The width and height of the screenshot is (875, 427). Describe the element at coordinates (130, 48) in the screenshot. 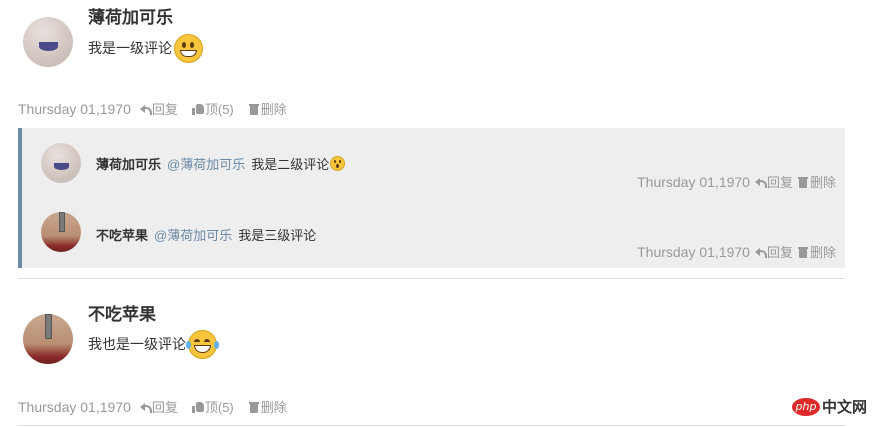

I see `comment-text: 我是一级评论` at that location.